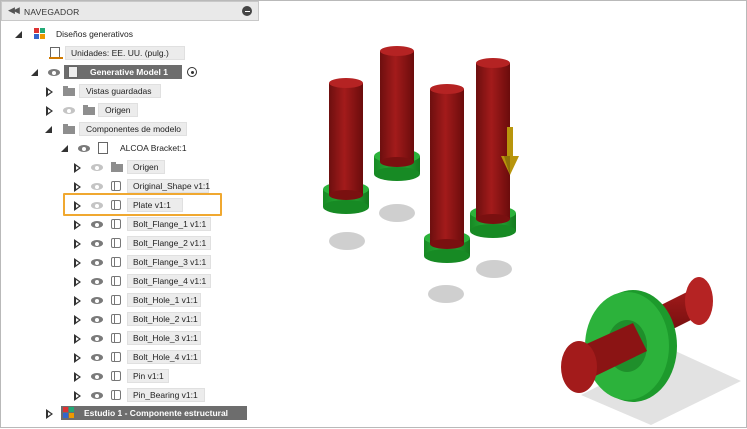 This screenshot has height=429, width=747. I want to click on tree-item-body: Bolt_Hole_3 v1:1, so click(131, 339).